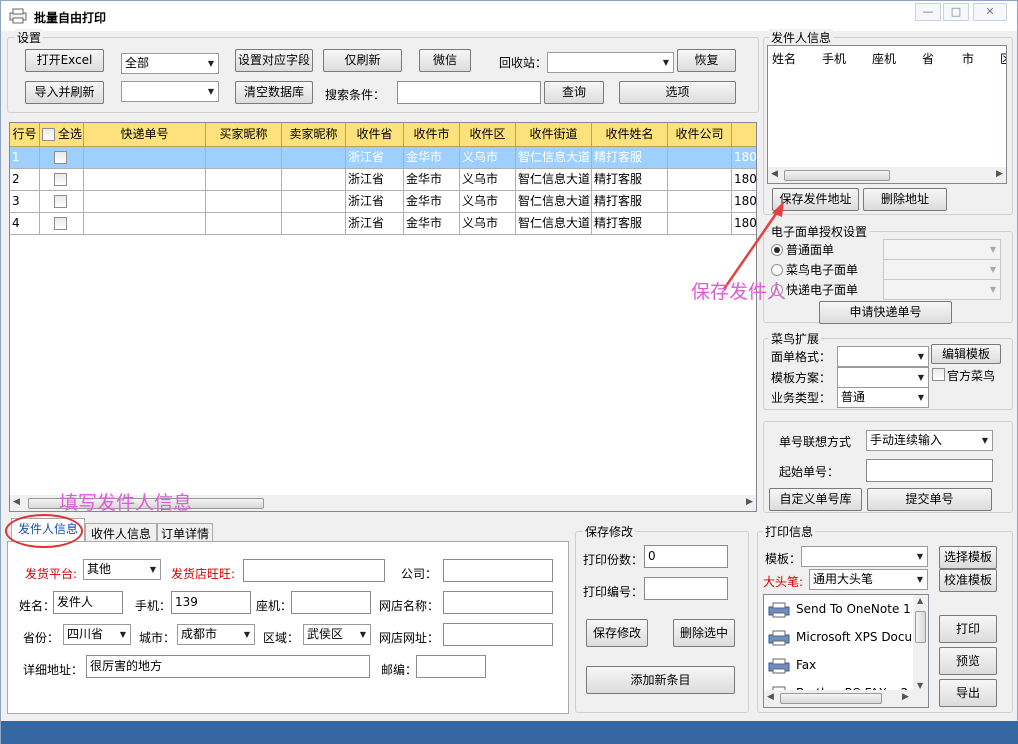  Describe the element at coordinates (660, 680) in the screenshot. I see `add-entry-button: 添加新条目` at that location.